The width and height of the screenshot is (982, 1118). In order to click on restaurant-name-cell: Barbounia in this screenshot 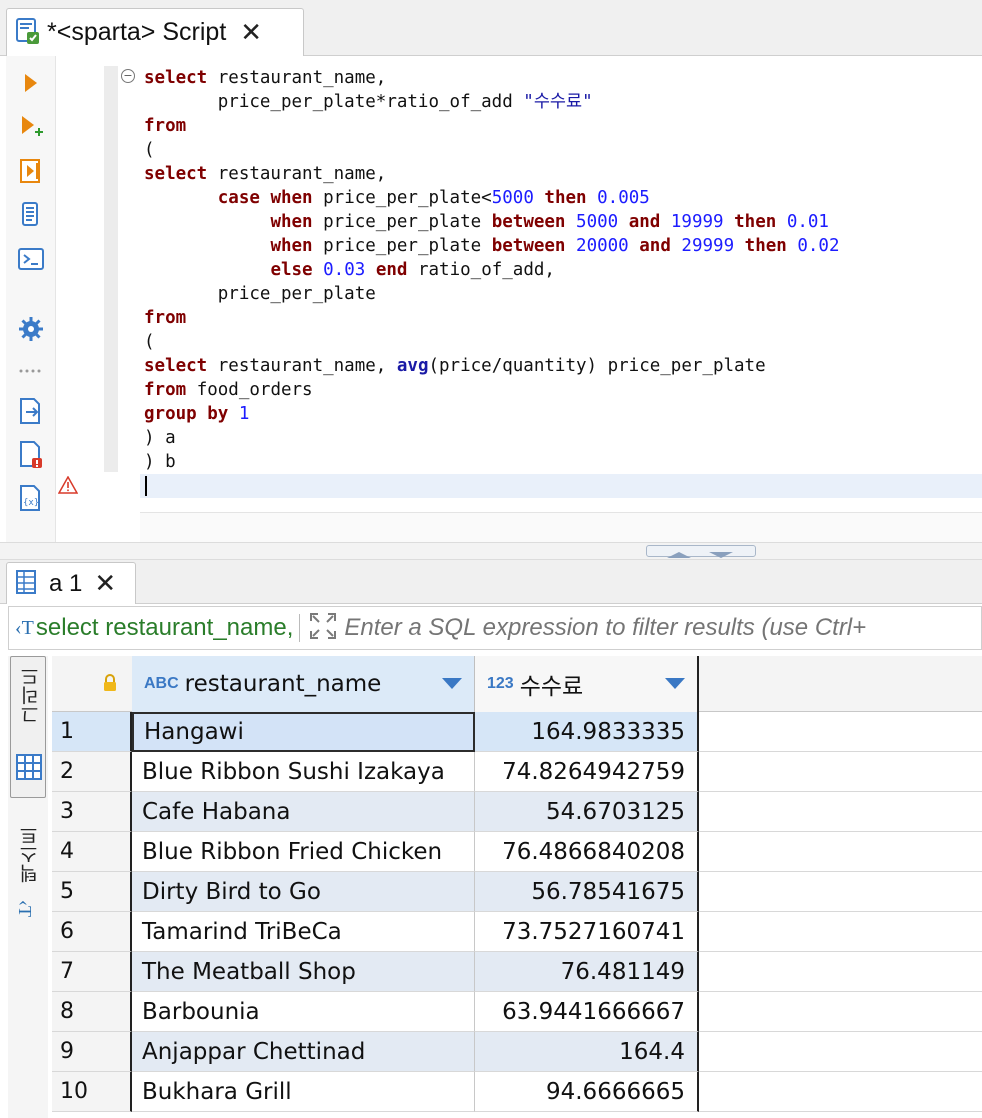, I will do `click(303, 1012)`.